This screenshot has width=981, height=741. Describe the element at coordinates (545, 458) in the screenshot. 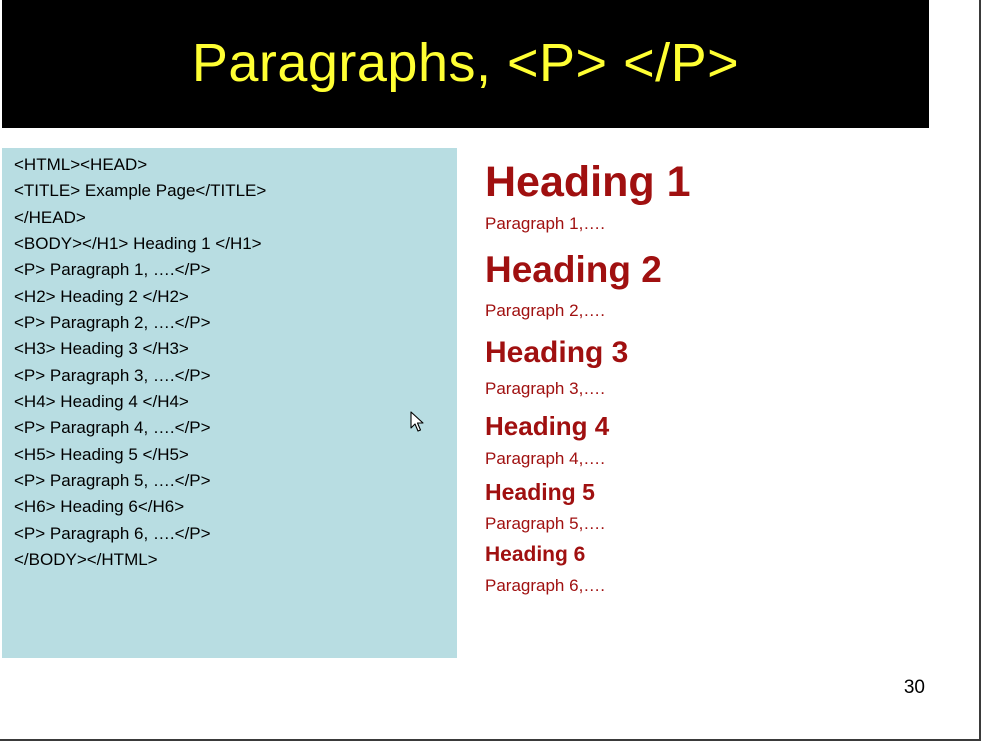

I see `rendered-paragraph-4: Paragraph 4,….` at that location.